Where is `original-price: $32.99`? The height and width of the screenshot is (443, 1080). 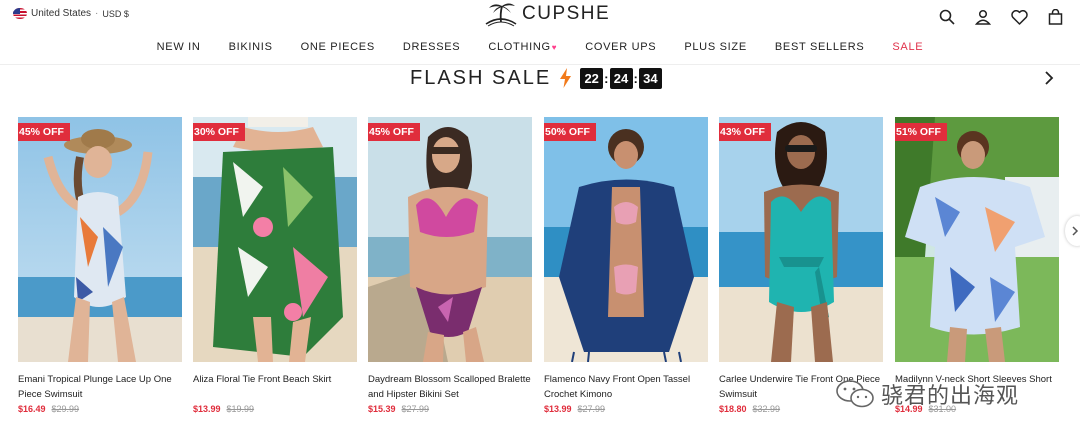
original-price: $32.99 is located at coordinates (766, 409).